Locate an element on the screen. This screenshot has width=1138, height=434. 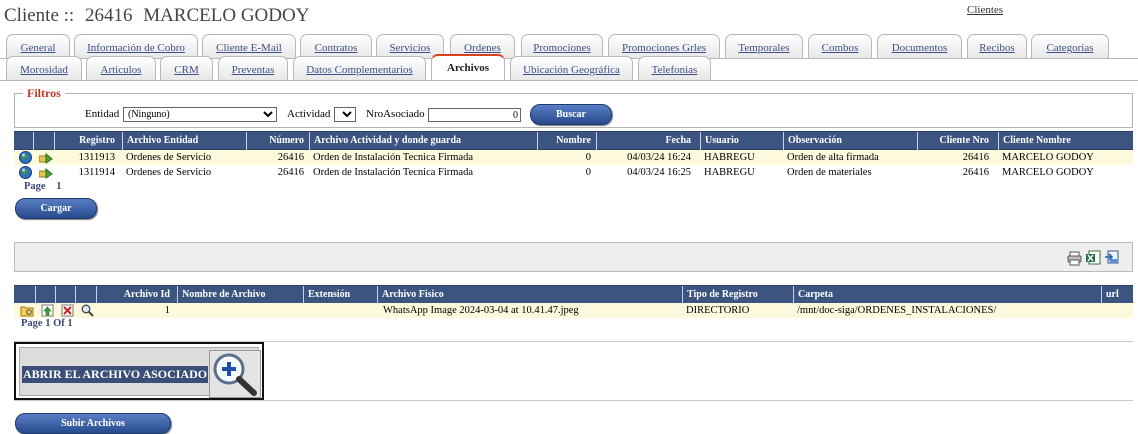
records-col-fecha: Fecha is located at coordinates (645, 141).